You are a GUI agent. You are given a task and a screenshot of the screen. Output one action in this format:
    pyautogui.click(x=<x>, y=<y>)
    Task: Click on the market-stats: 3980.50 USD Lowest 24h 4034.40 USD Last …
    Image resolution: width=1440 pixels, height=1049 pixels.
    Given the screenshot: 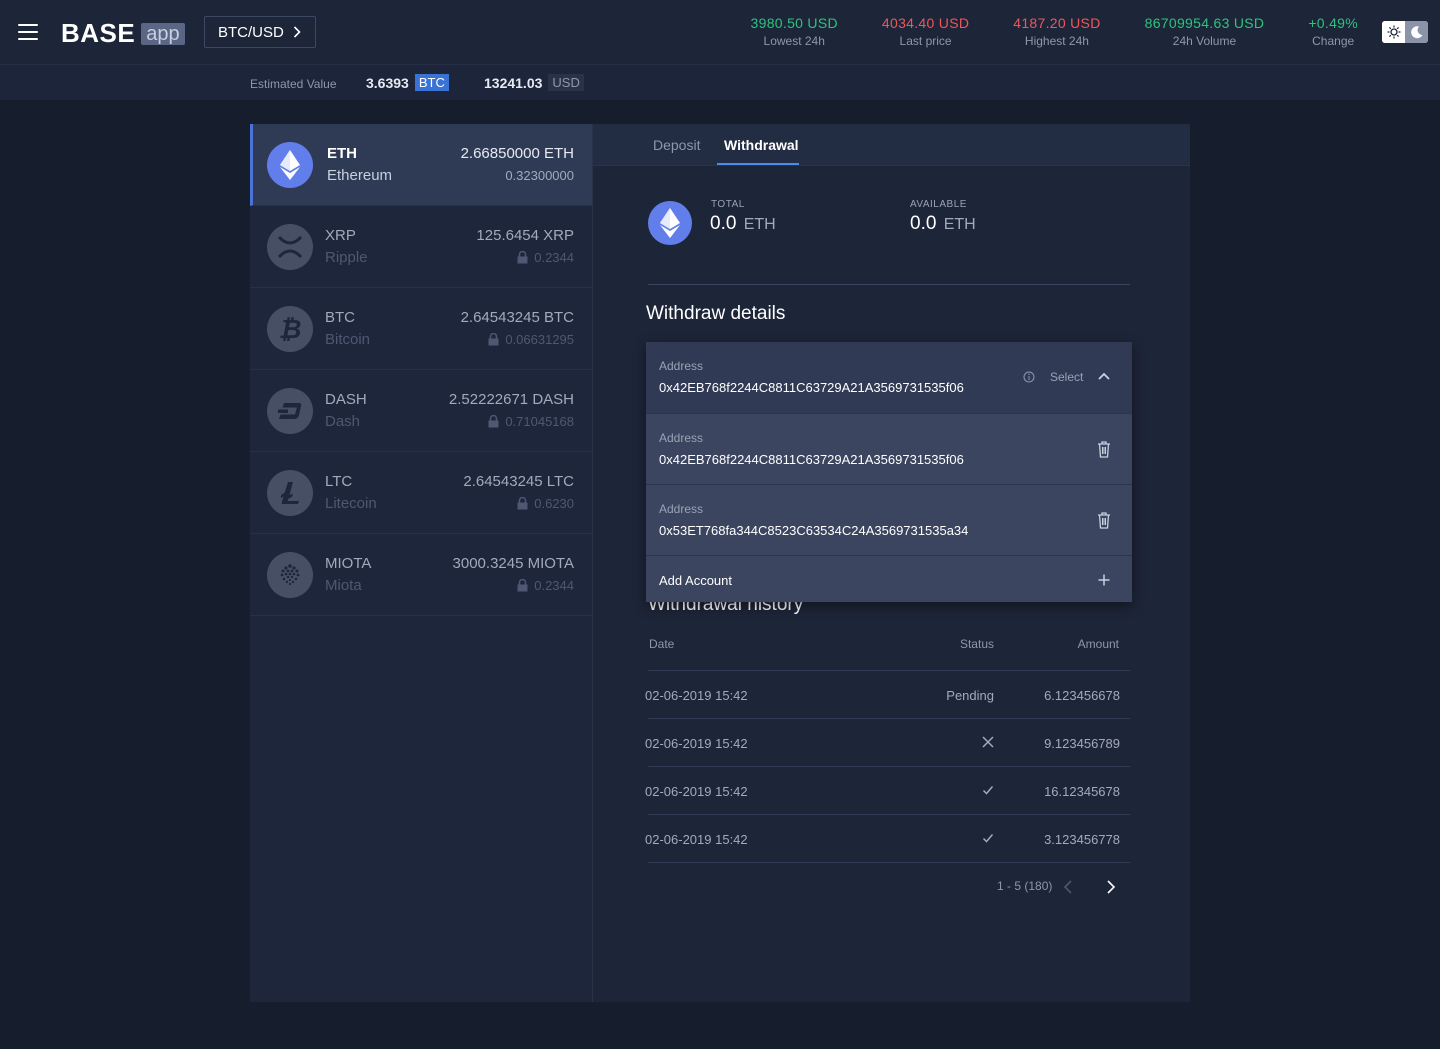 What is the action you would take?
    pyautogui.click(x=1032, y=31)
    